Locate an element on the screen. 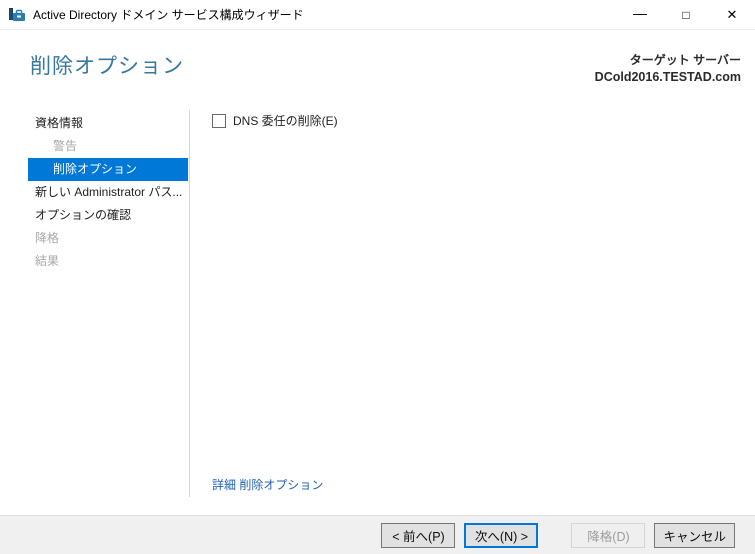 This screenshot has width=755, height=554. sidebar-item-results: 結果 is located at coordinates (47, 261).